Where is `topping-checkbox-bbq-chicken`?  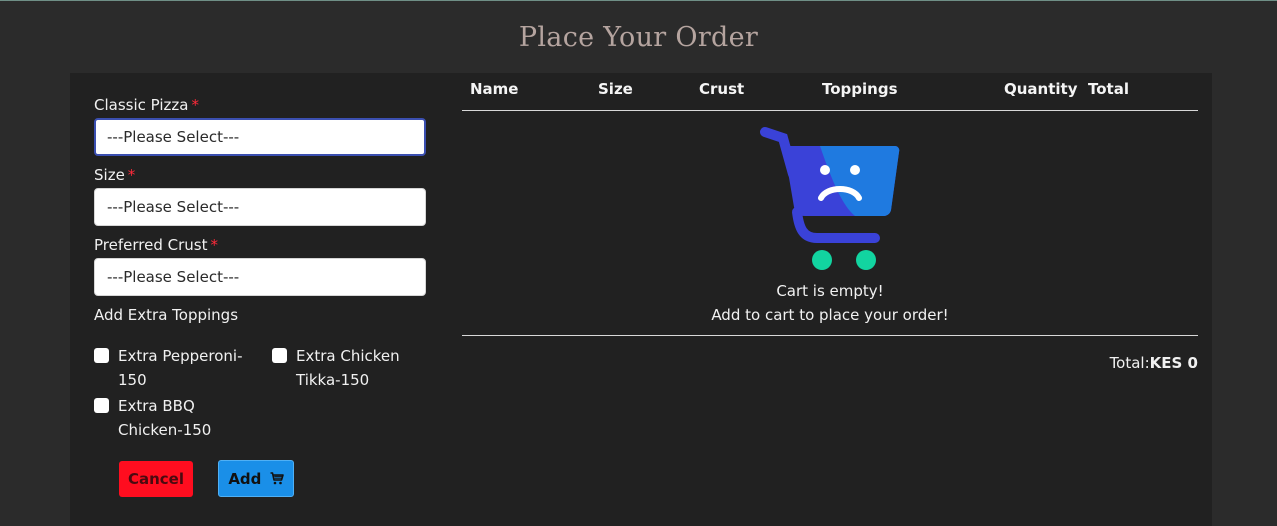 topping-checkbox-bbq-chicken is located at coordinates (101, 405).